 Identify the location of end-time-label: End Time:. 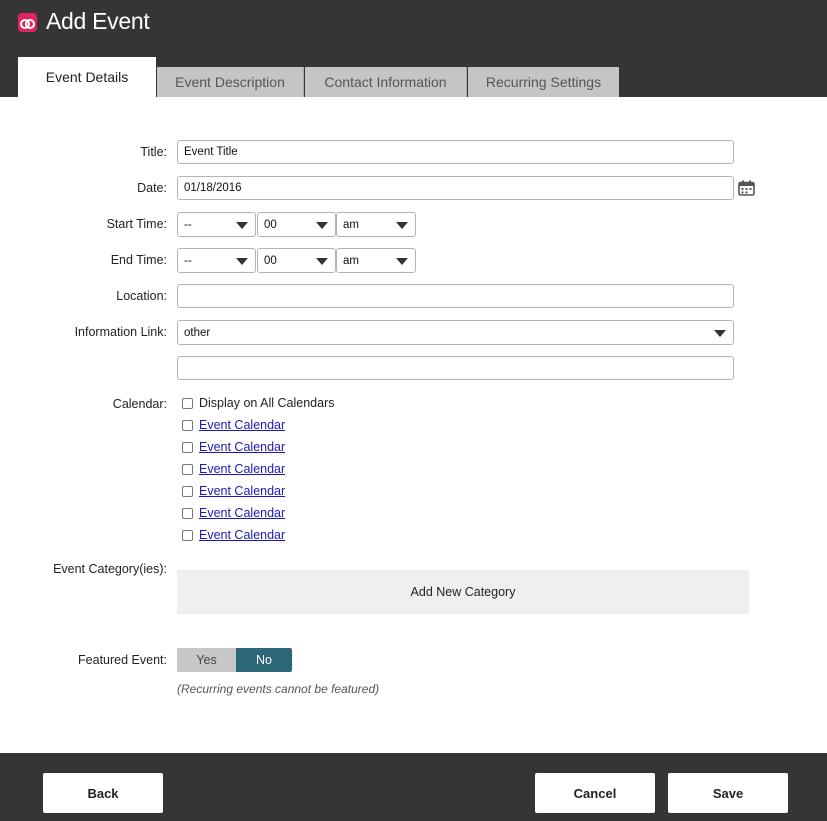
(138, 260).